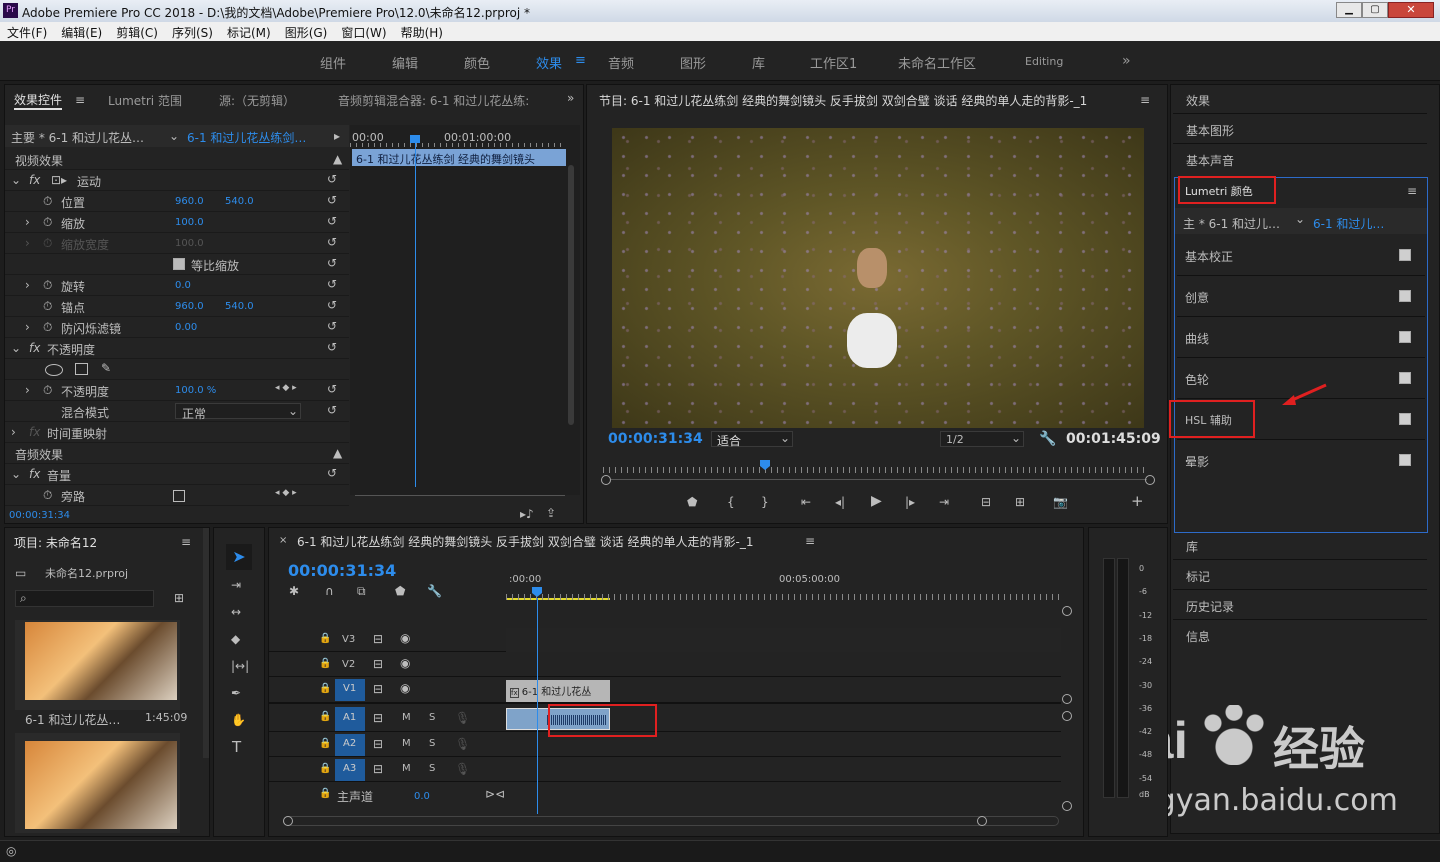 This screenshot has width=1440, height=862. What do you see at coordinates (27, 390) in the screenshot?
I see `expand-arrow-icon: ›` at bounding box center [27, 390].